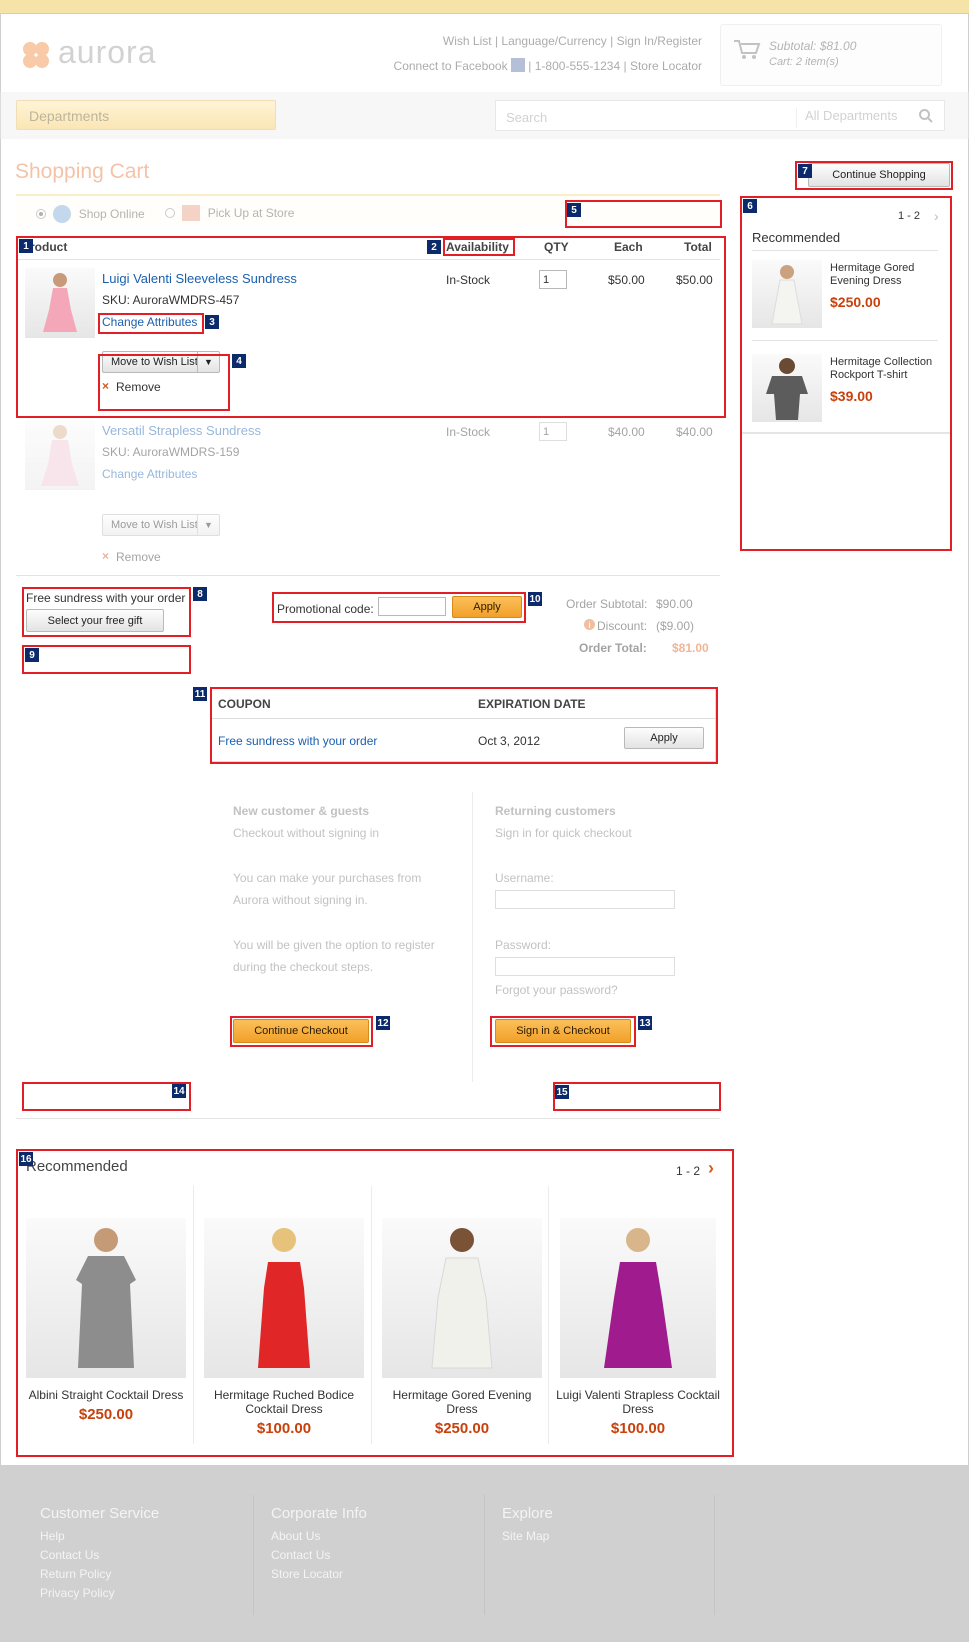  I want to click on qty-input: 1, so click(553, 431).